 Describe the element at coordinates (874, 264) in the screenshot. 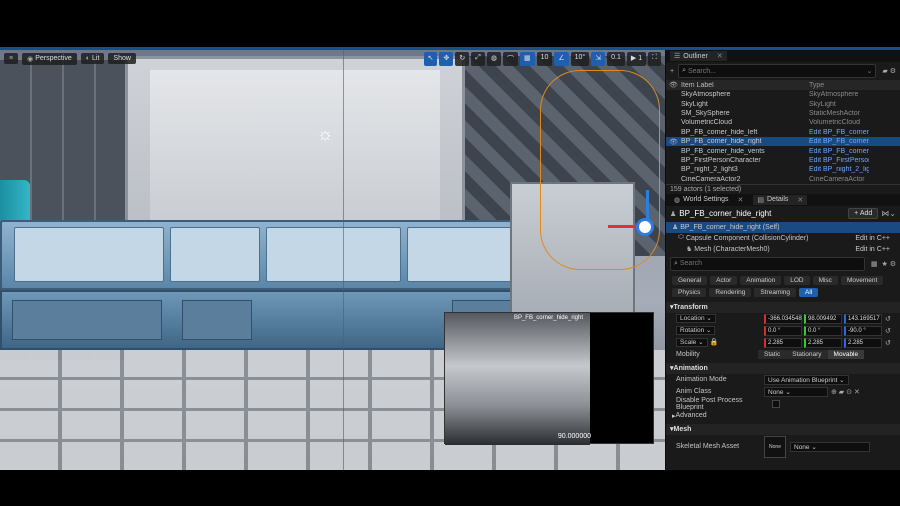

I see `grid-view-icon: ▦` at that location.